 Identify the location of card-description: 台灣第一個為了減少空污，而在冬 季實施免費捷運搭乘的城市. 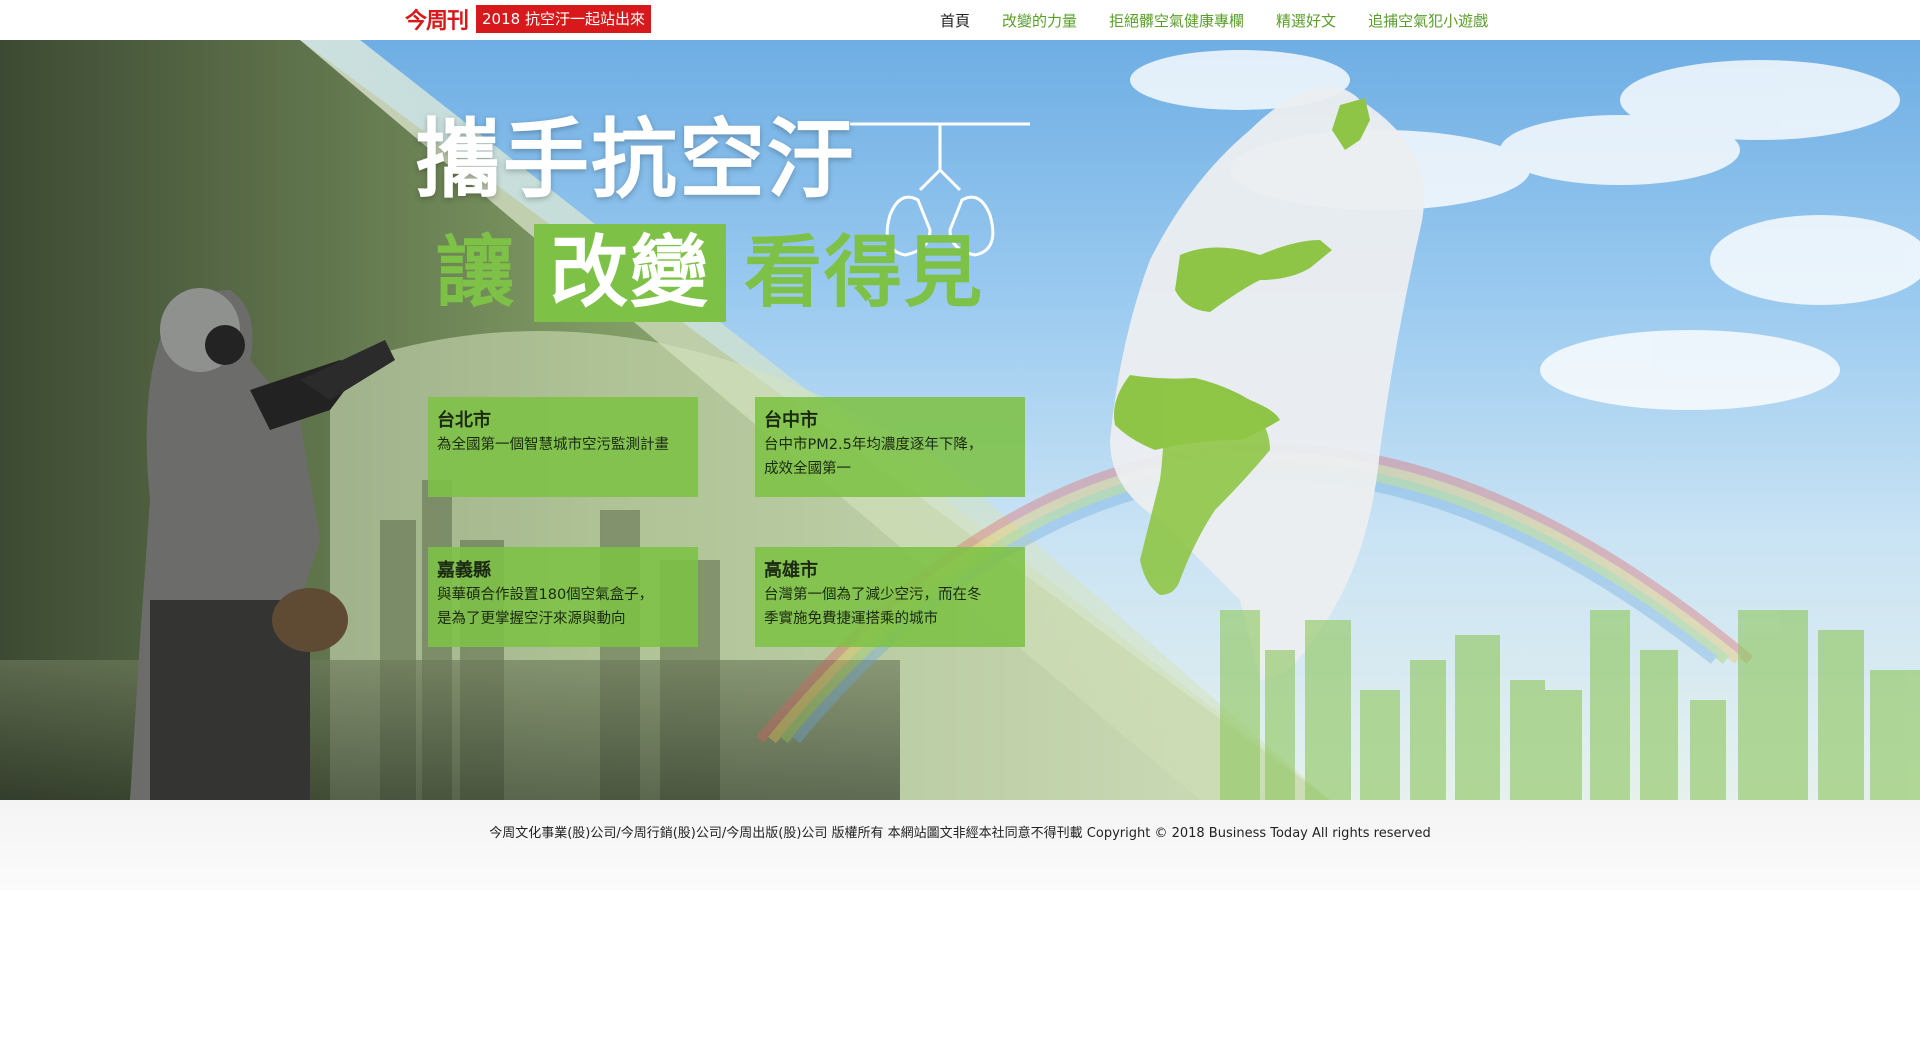
(873, 607).